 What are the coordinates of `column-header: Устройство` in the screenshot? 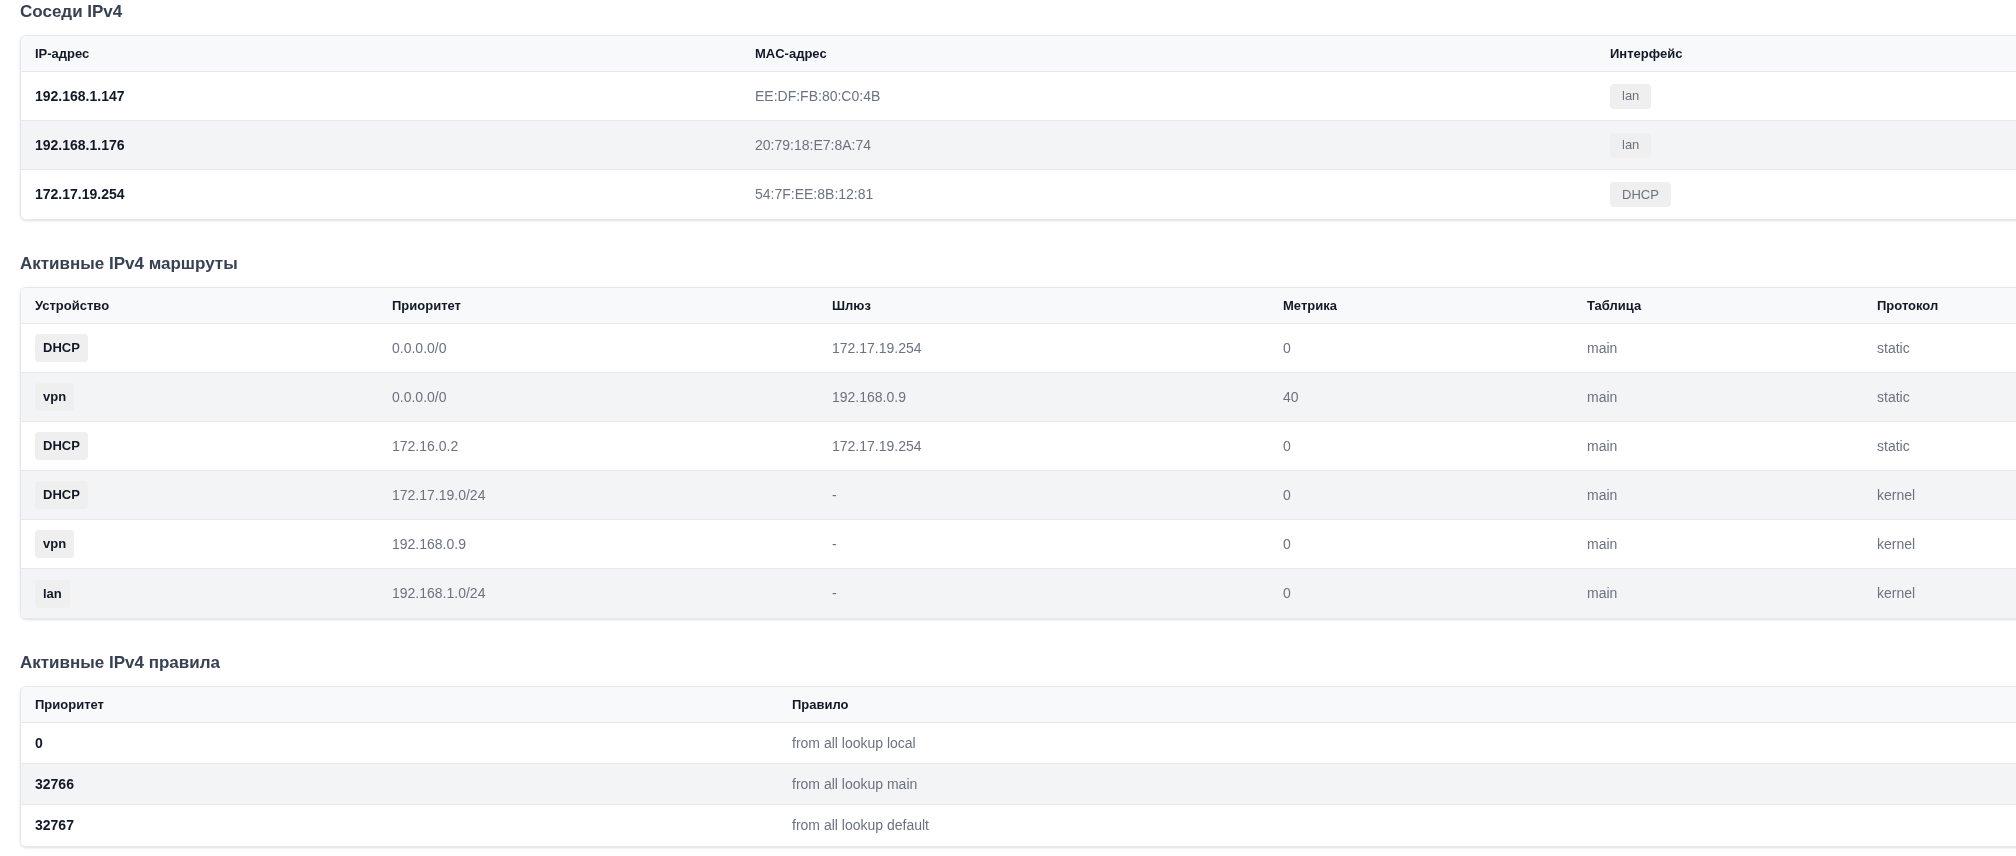 It's located at (72, 305).